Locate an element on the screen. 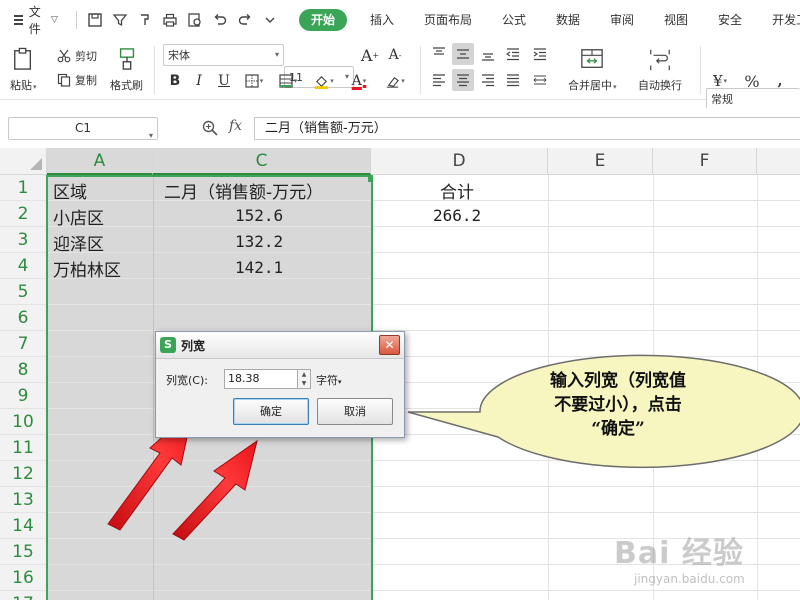  row-header-16: 16 is located at coordinates (23, 578).